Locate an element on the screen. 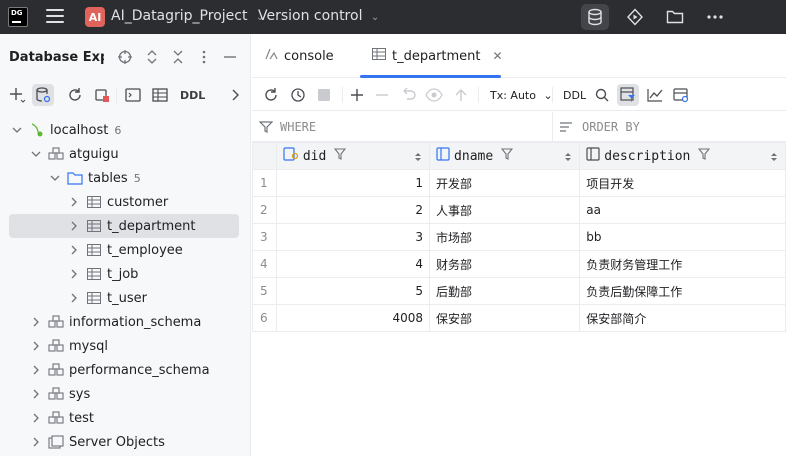 The image size is (786, 456). tree-item: information_schema is located at coordinates (124, 322).